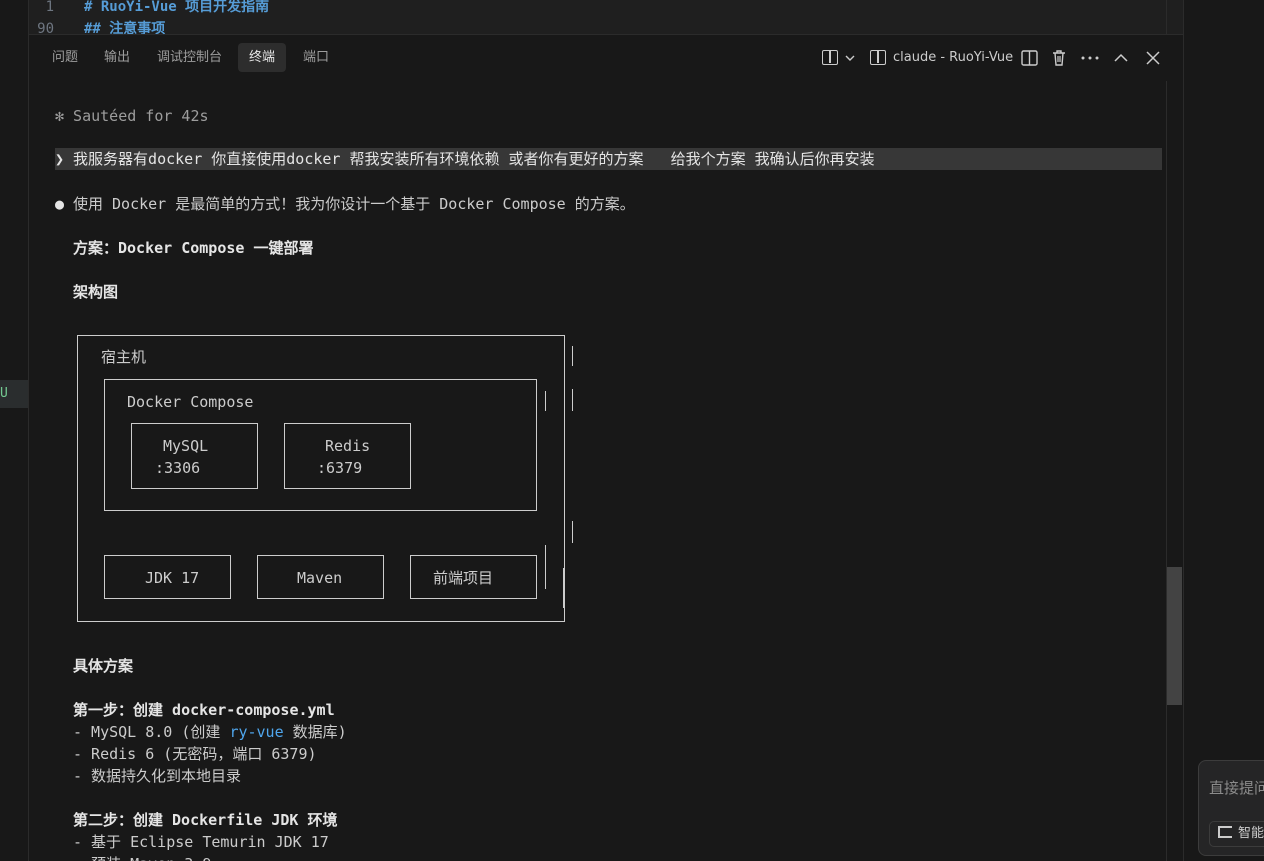 The height and width of the screenshot is (861, 1264). Describe the element at coordinates (177, 7) in the screenshot. I see `editor-line-text: # RuoYi-Vue 项目开发指南` at that location.